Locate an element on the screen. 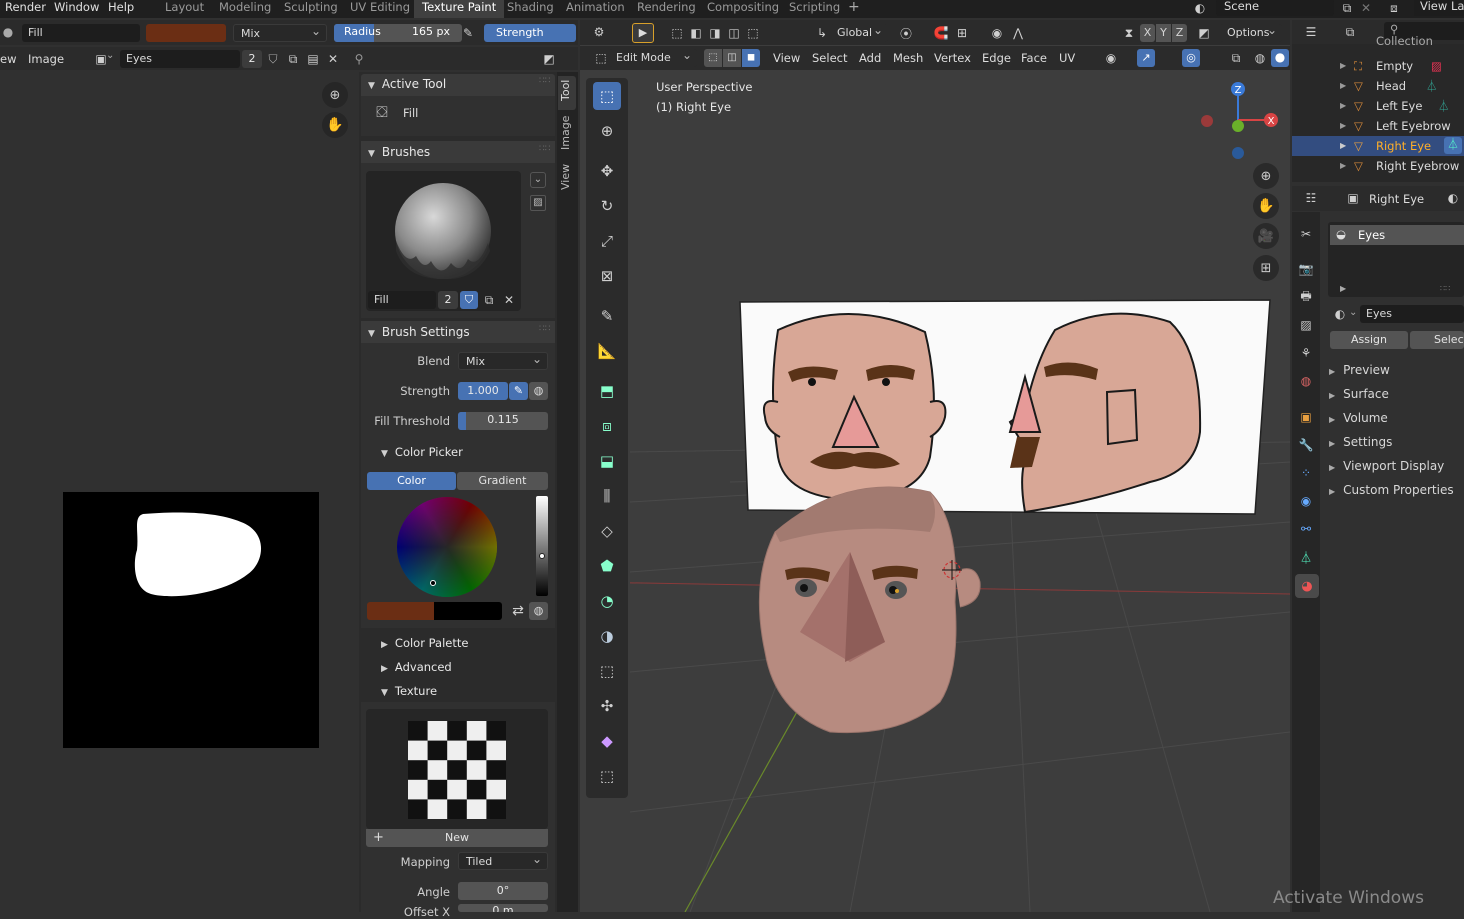  brush-color-swatch is located at coordinates (186, 33).